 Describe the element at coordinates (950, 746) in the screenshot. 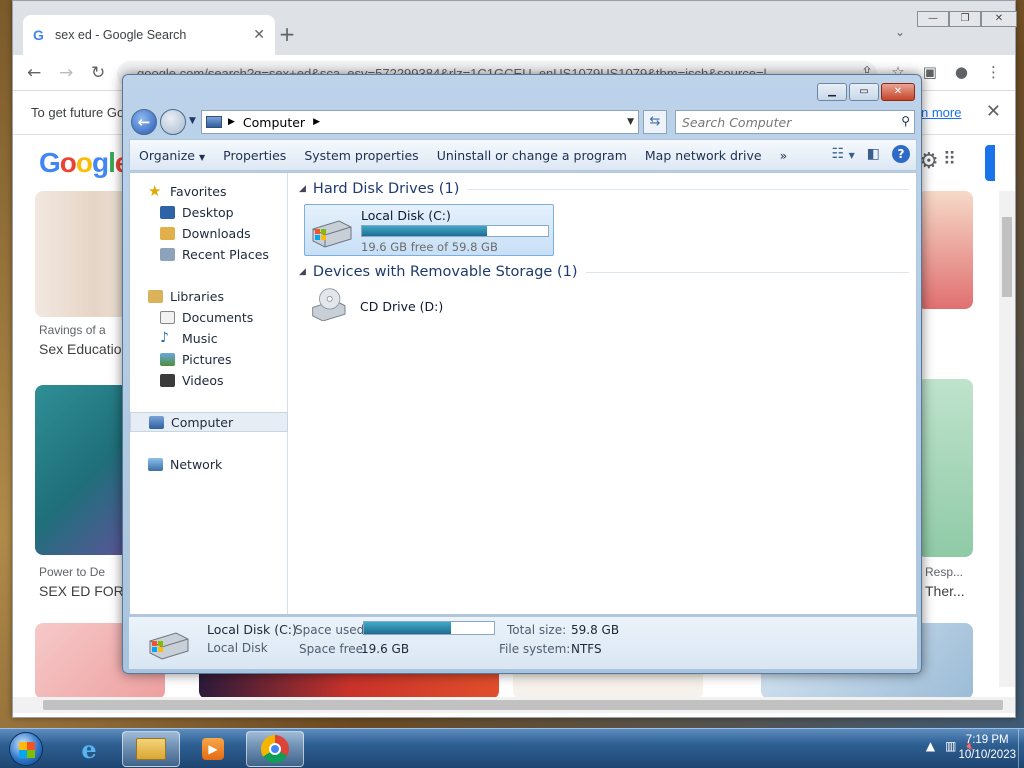

I see `network-status-icon: ▥` at that location.